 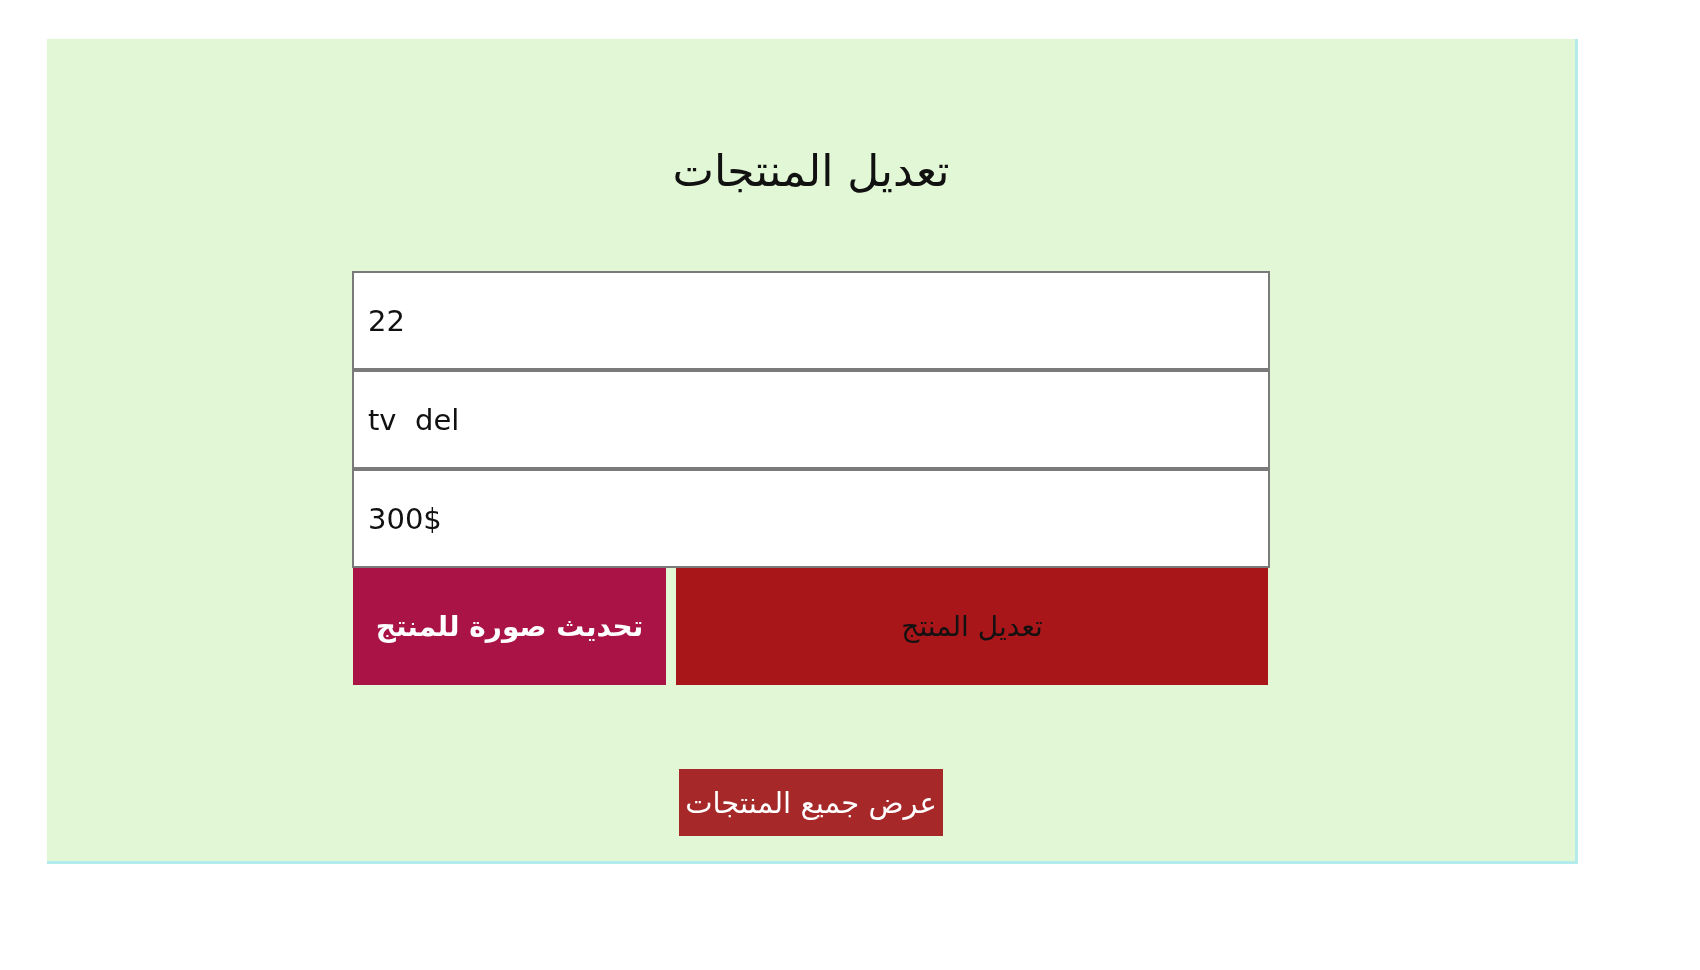 I want to click on input-field: 300$, so click(x=811, y=518).